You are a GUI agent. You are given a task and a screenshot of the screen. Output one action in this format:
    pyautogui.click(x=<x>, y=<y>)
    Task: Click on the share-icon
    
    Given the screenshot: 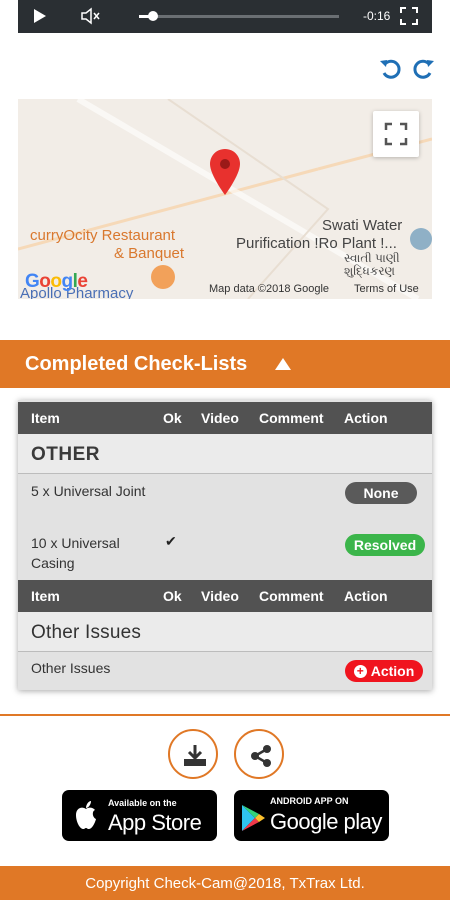 What is the action you would take?
    pyautogui.click(x=261, y=756)
    